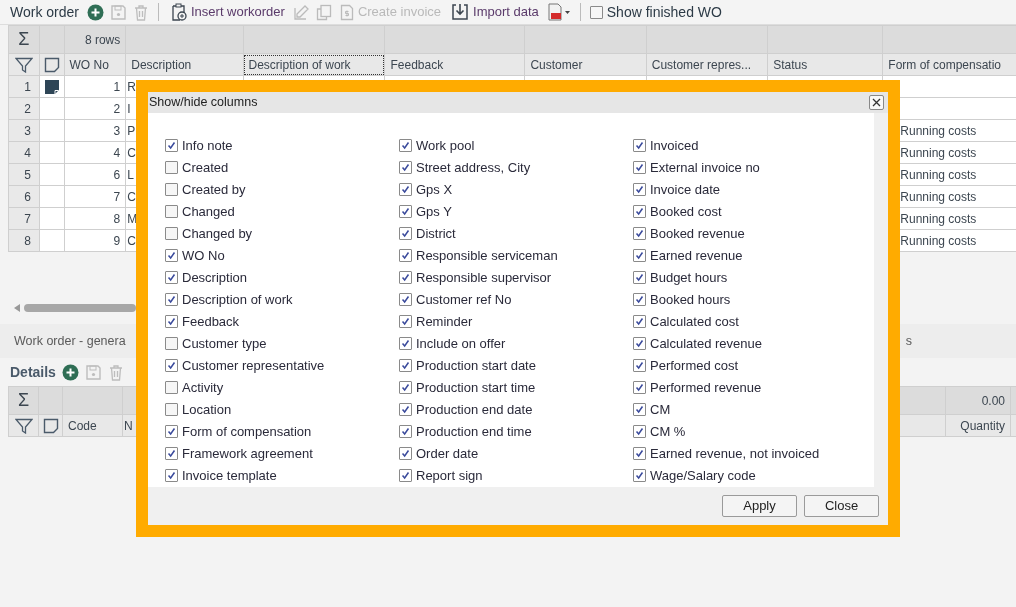 This screenshot has width=1016, height=607. I want to click on checkbox-label: Budget hours, so click(689, 278).